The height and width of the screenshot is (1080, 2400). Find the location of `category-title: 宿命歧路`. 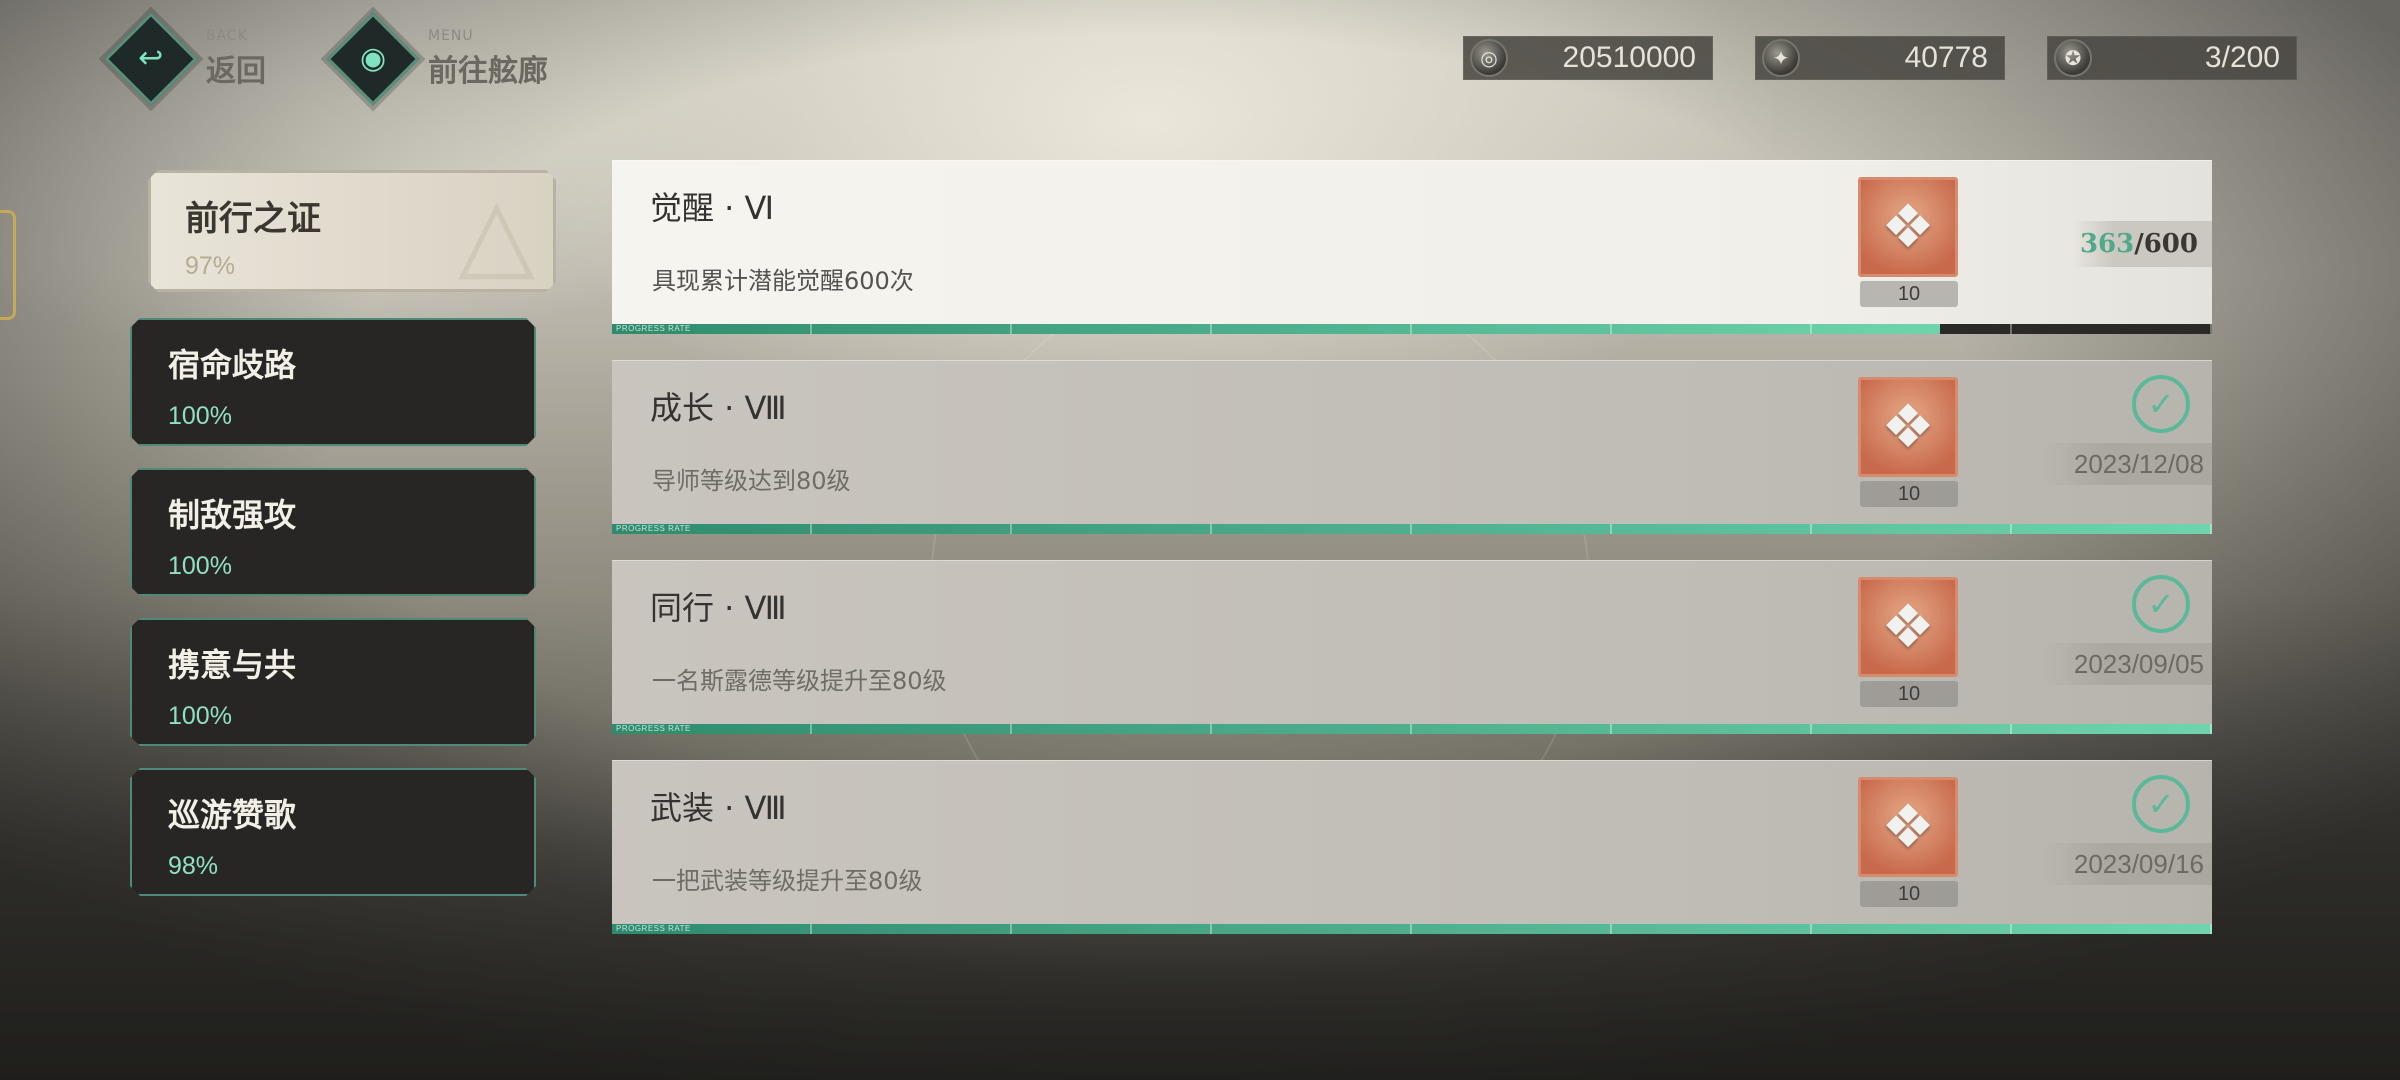

category-title: 宿命歧路 is located at coordinates (232, 365).